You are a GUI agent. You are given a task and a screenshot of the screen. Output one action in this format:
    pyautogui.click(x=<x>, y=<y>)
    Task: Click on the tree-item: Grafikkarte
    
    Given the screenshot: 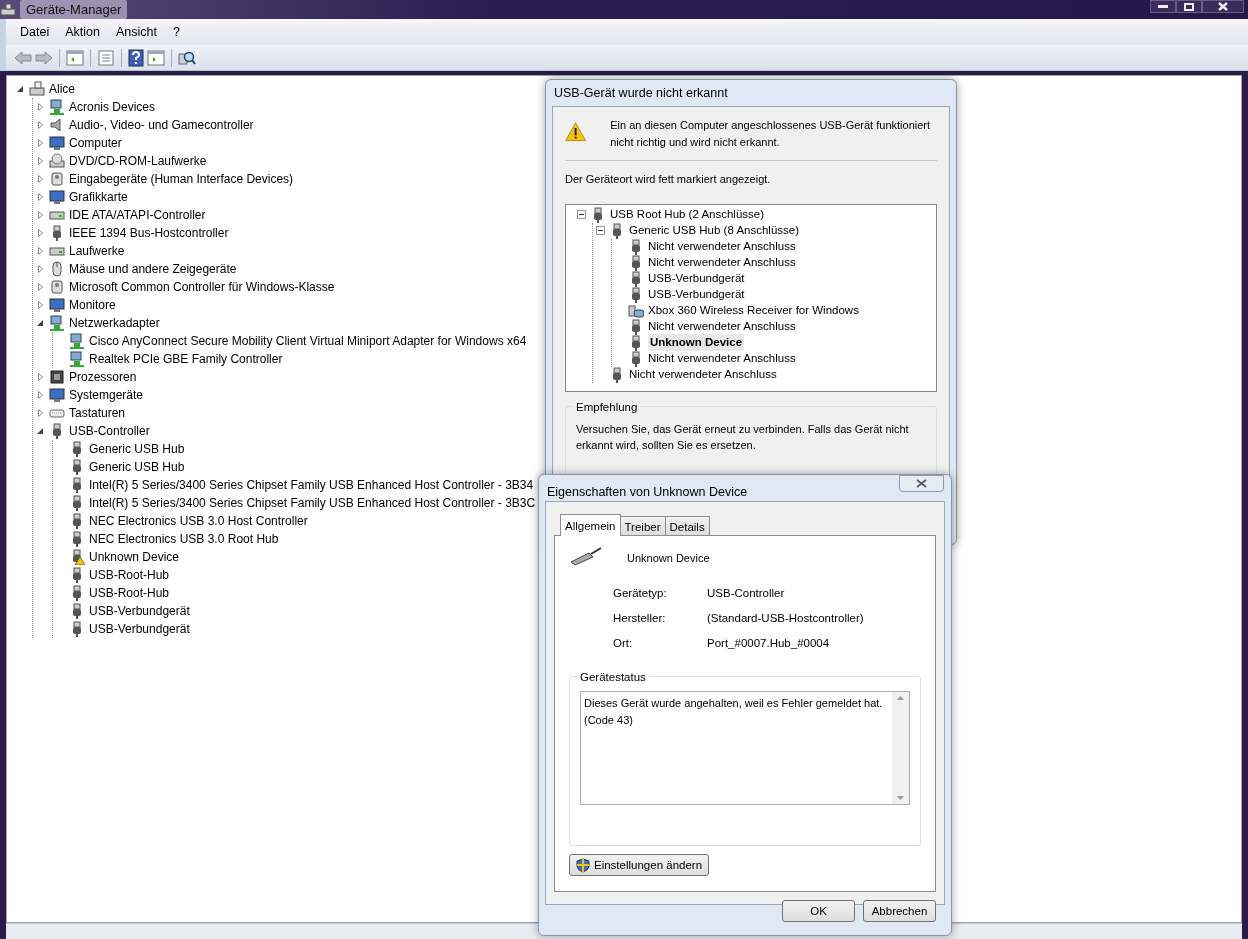 What is the action you would take?
    pyautogui.click(x=98, y=197)
    